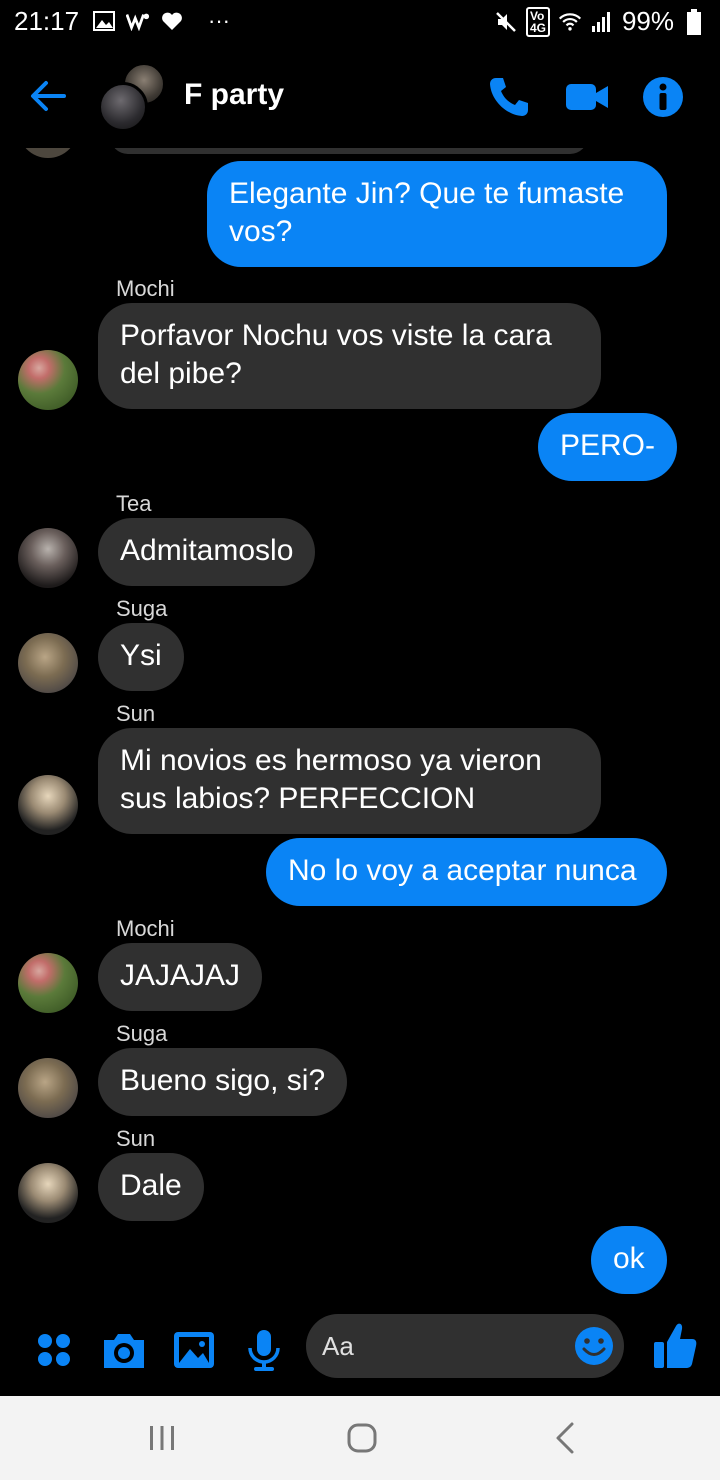  I want to click on message-input-container, so click(465, 1346).